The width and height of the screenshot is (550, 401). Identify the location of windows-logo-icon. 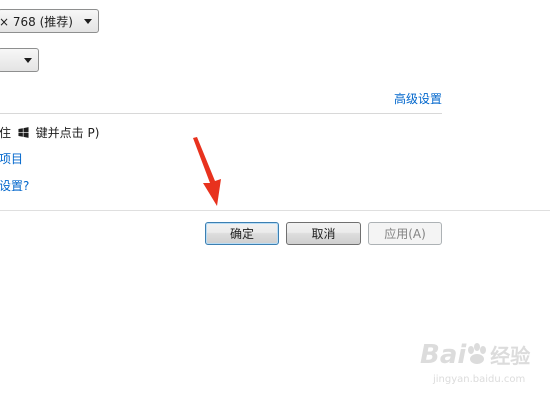
(23, 132).